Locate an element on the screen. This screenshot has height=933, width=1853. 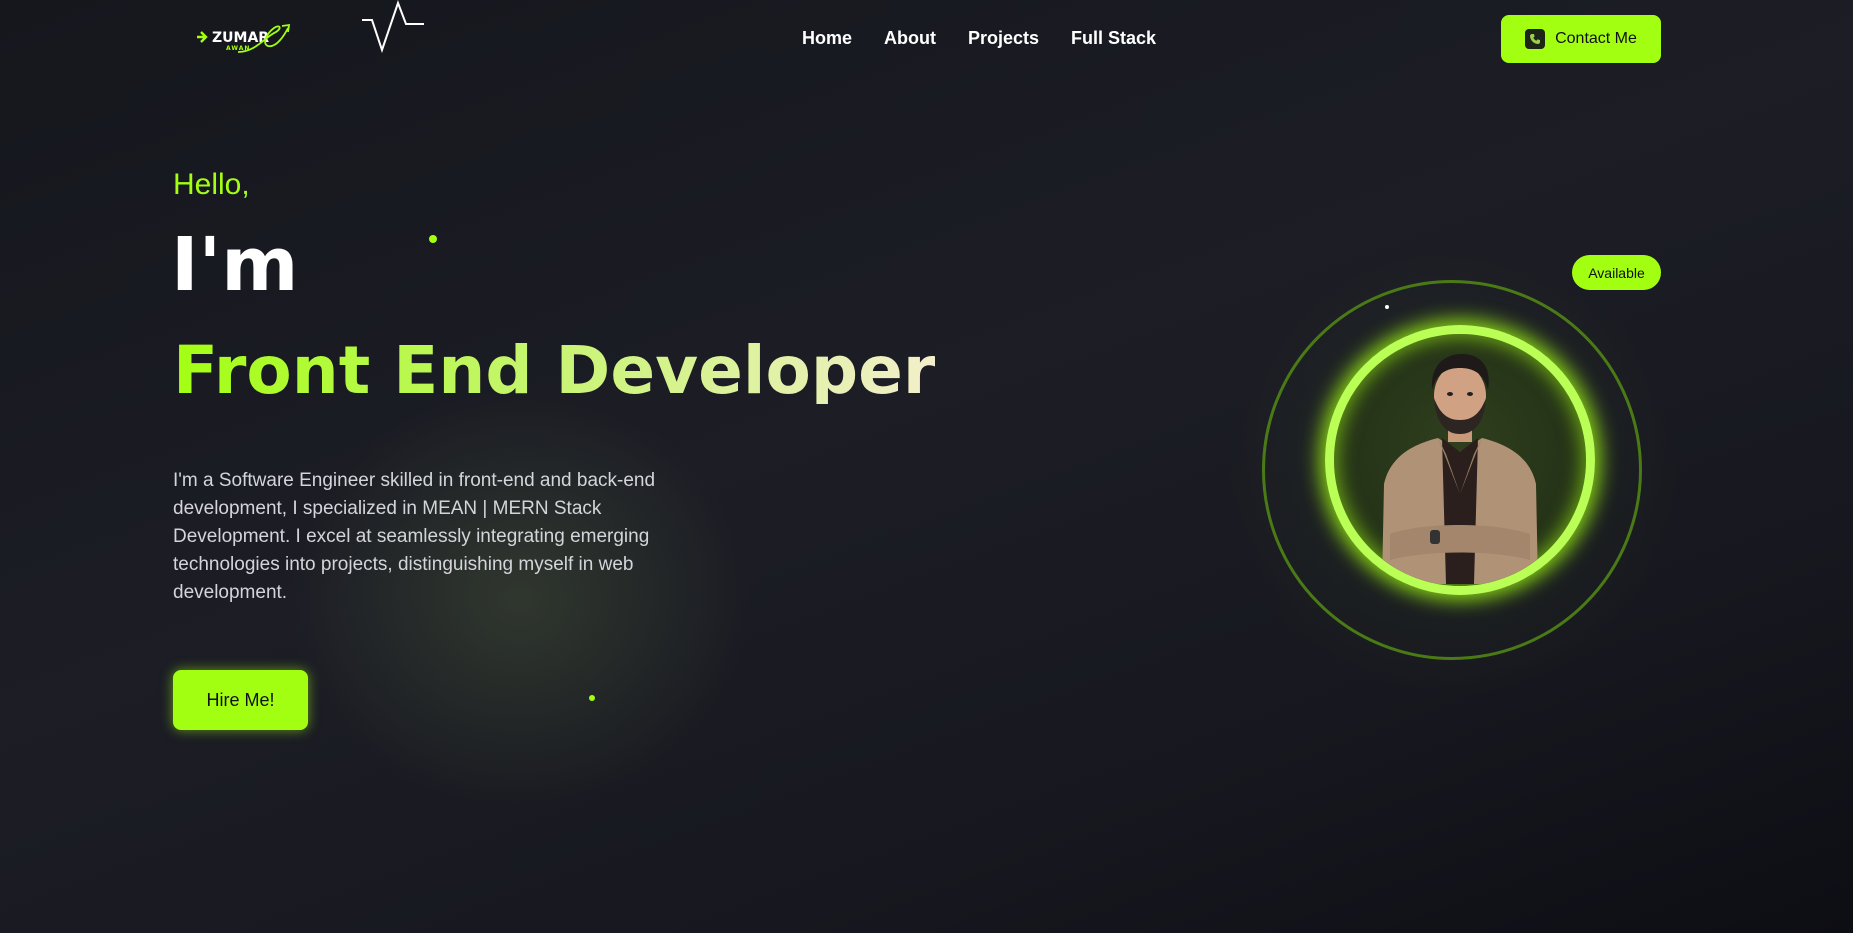
profile-photo is located at coordinates (1460, 469).